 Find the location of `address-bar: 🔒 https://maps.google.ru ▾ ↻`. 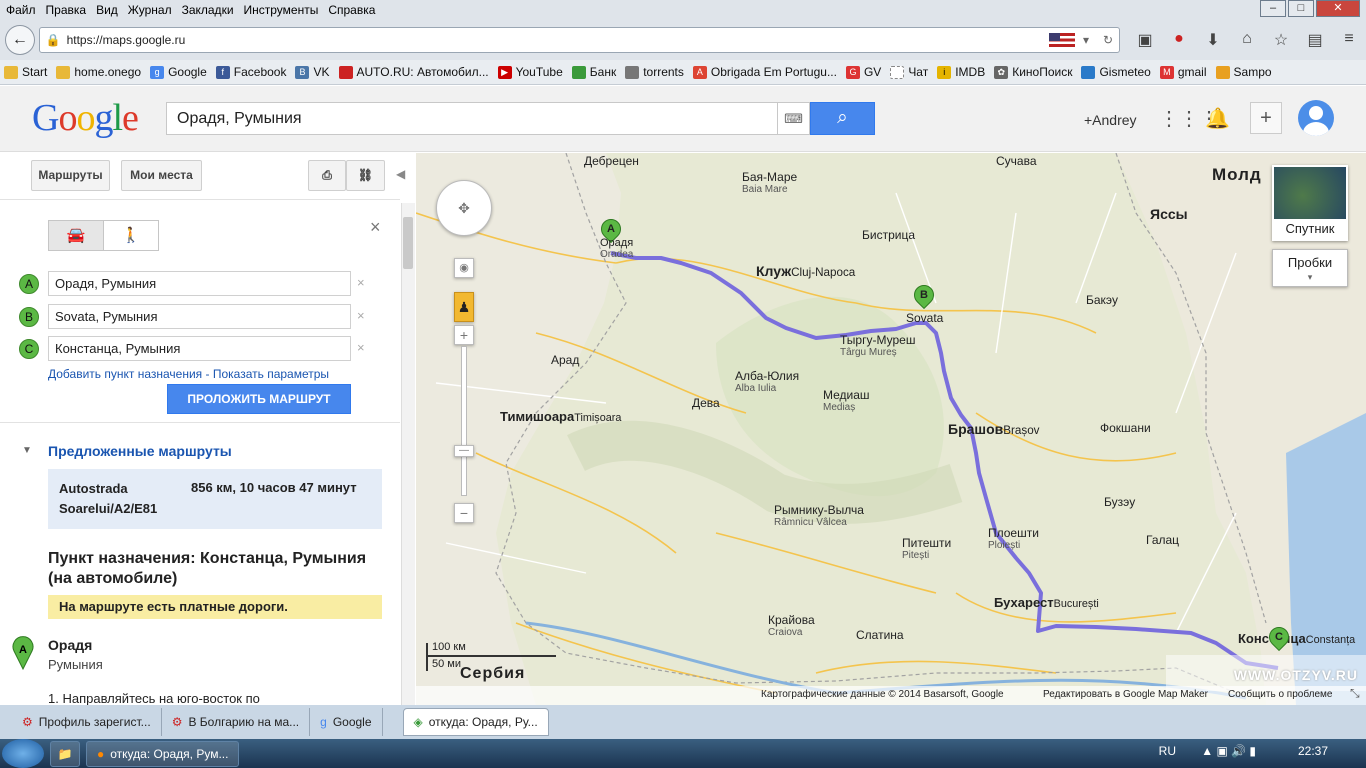

address-bar: 🔒 https://maps.google.ru ▾ ↻ is located at coordinates (579, 40).